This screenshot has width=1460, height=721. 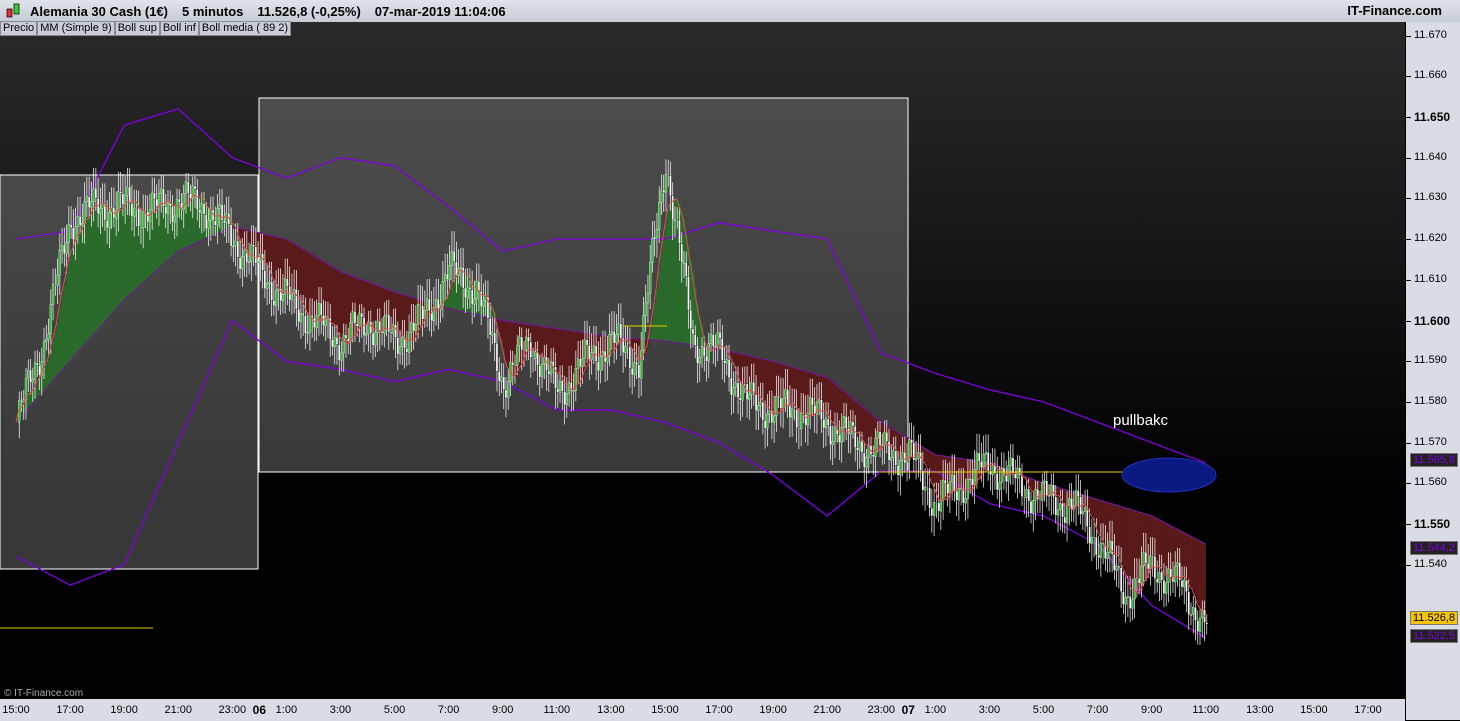 I want to click on y-tick-label: 11.670, so click(x=1430, y=35).